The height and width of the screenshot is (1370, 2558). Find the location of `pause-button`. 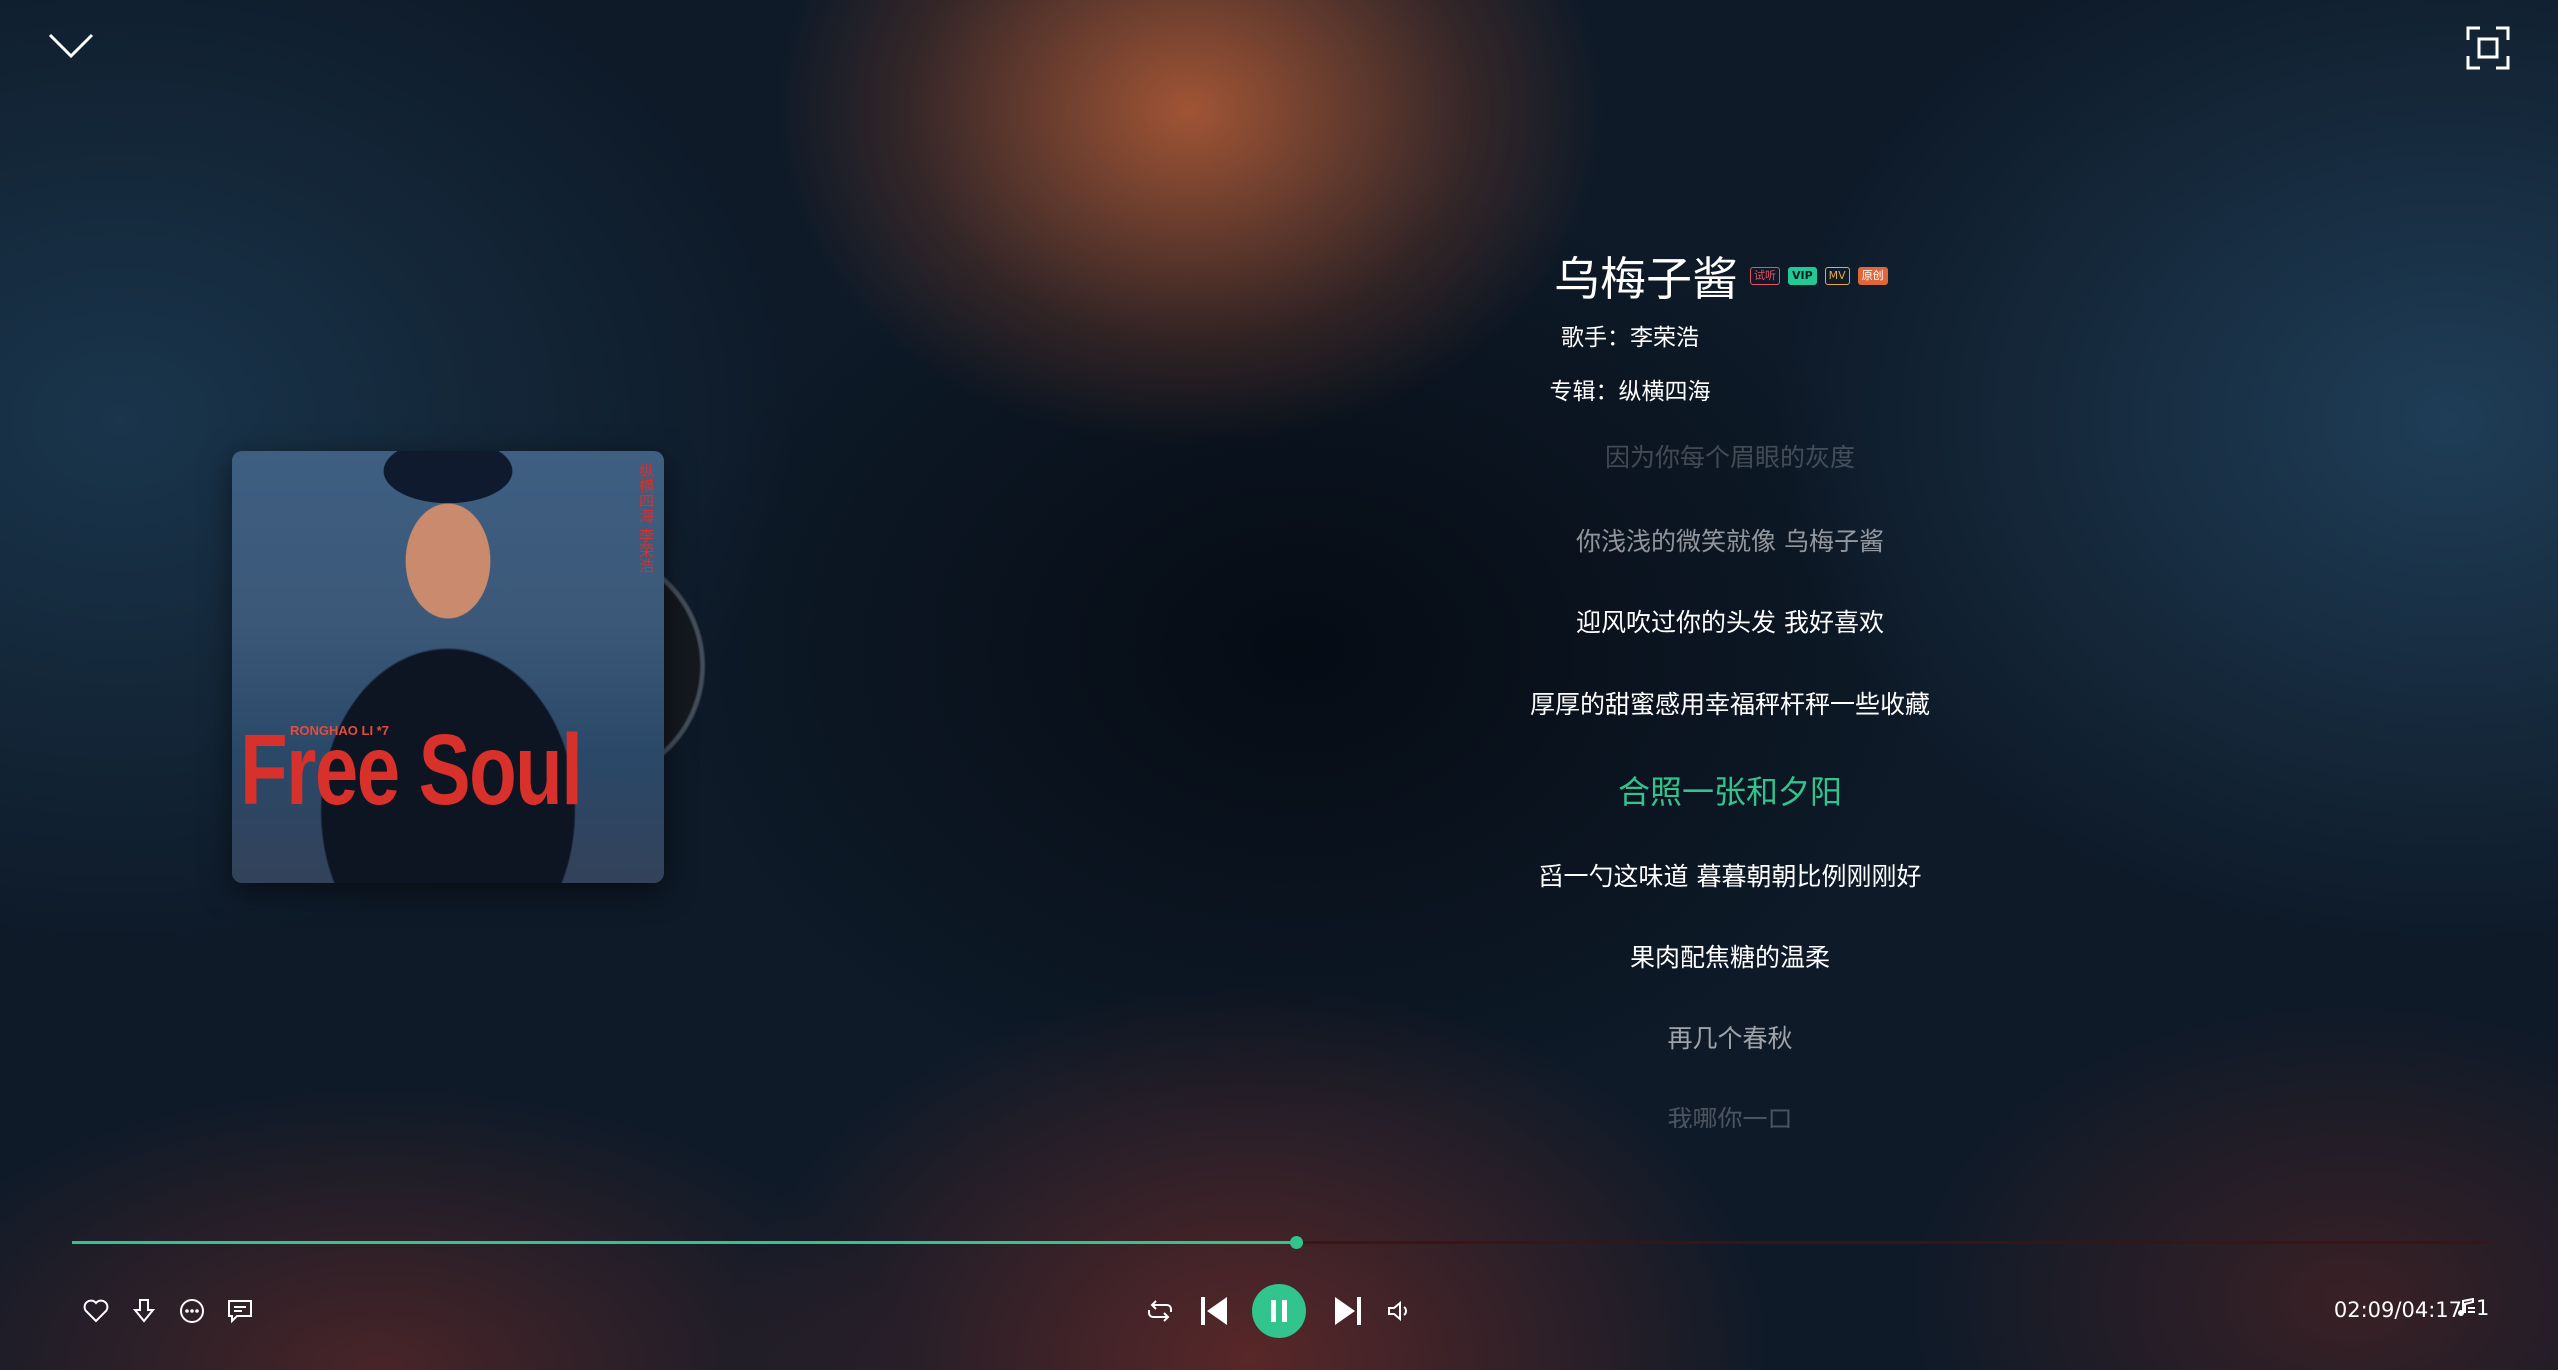

pause-button is located at coordinates (1279, 1311).